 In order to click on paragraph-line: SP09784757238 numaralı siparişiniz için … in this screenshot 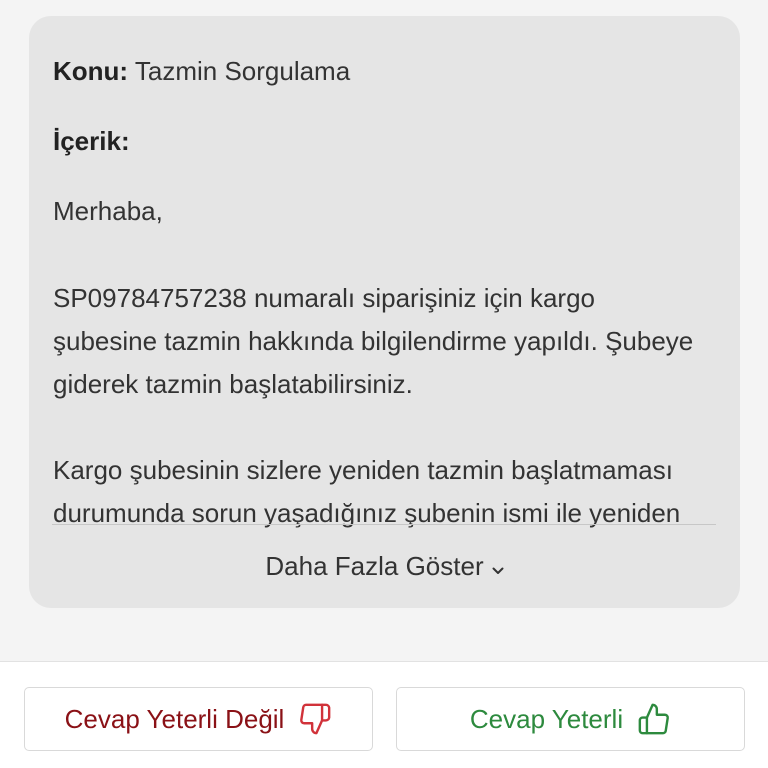, I will do `click(324, 298)`.